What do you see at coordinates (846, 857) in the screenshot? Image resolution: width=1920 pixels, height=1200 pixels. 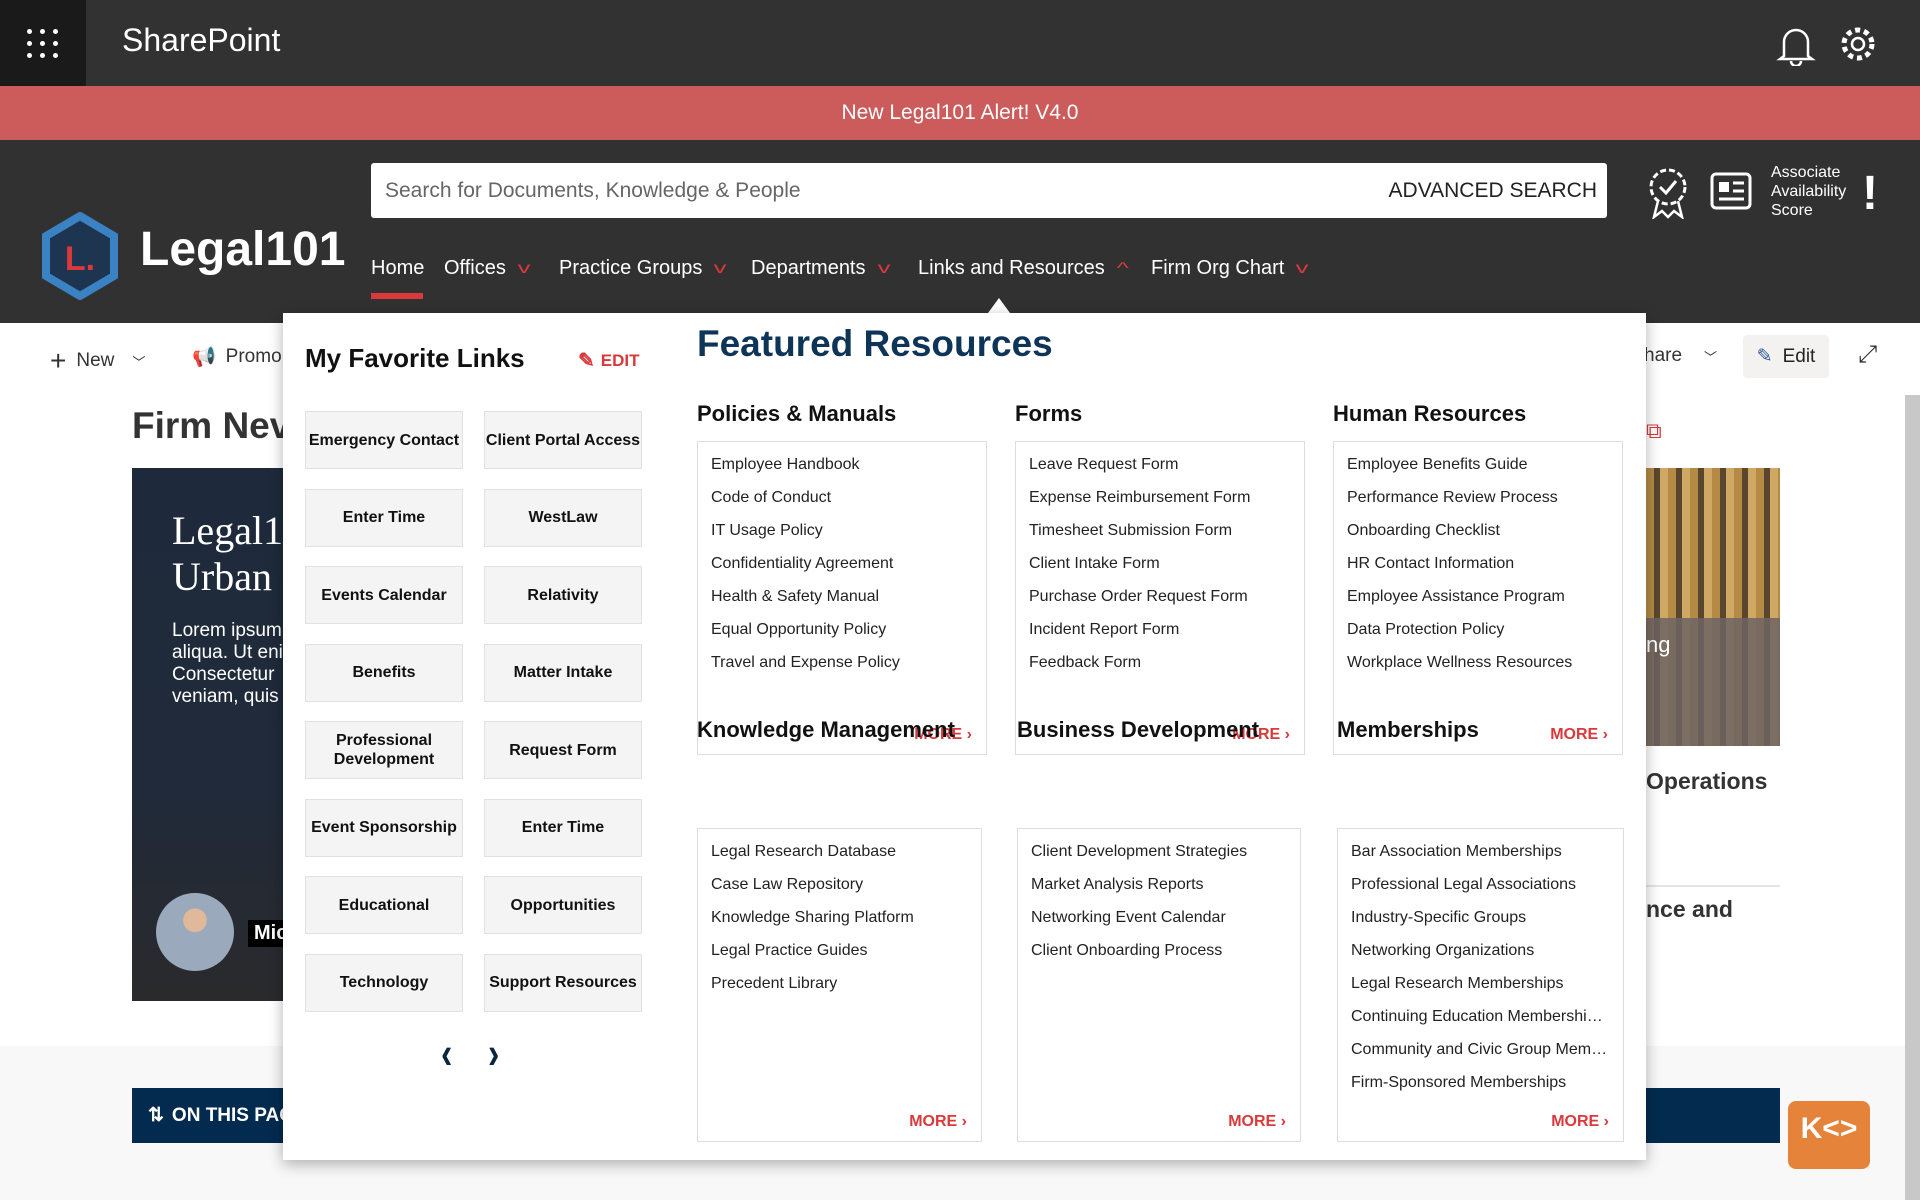 I see `resource-link: Legal Research Database` at bounding box center [846, 857].